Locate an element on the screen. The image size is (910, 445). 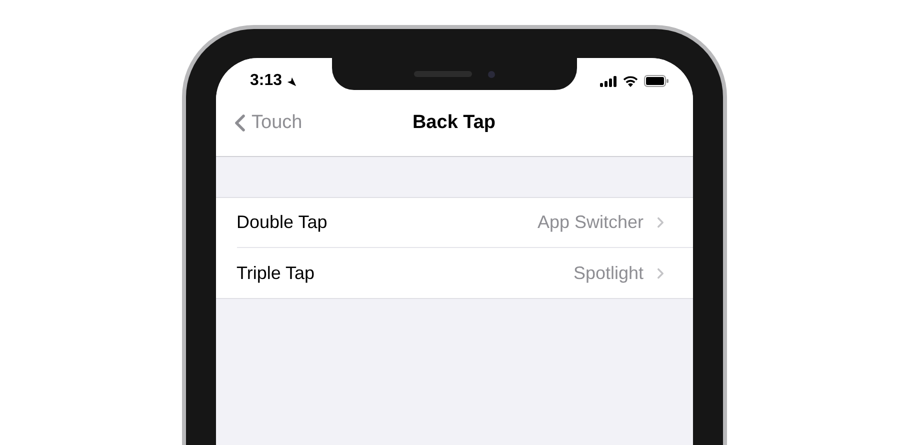
row-value: Spotlight is located at coordinates (608, 273).